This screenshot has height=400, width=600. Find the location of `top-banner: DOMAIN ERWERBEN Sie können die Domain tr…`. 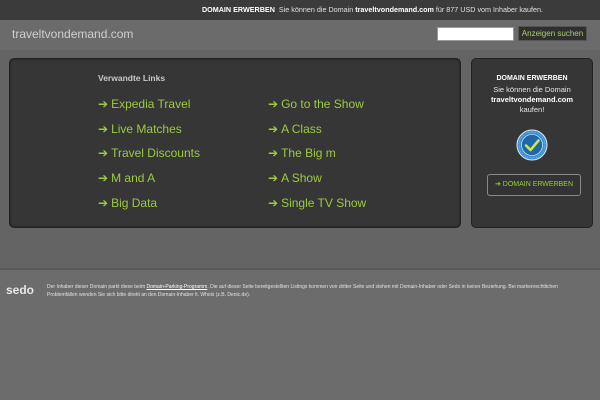

top-banner: DOMAIN ERWERBEN Sie können die Domain tr… is located at coordinates (300, 10).